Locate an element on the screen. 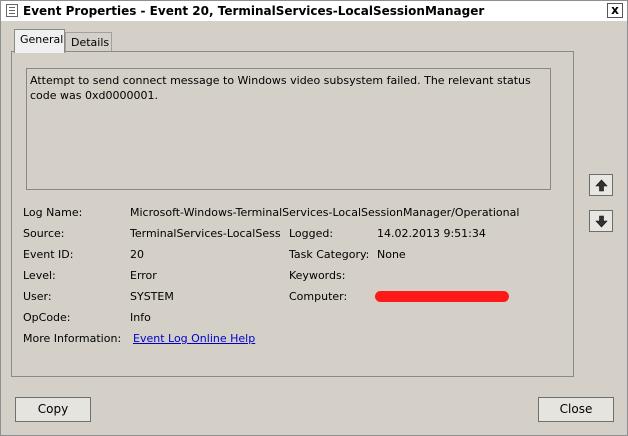 This screenshot has width=628, height=436. computer-label: Computer: is located at coordinates (318, 296).